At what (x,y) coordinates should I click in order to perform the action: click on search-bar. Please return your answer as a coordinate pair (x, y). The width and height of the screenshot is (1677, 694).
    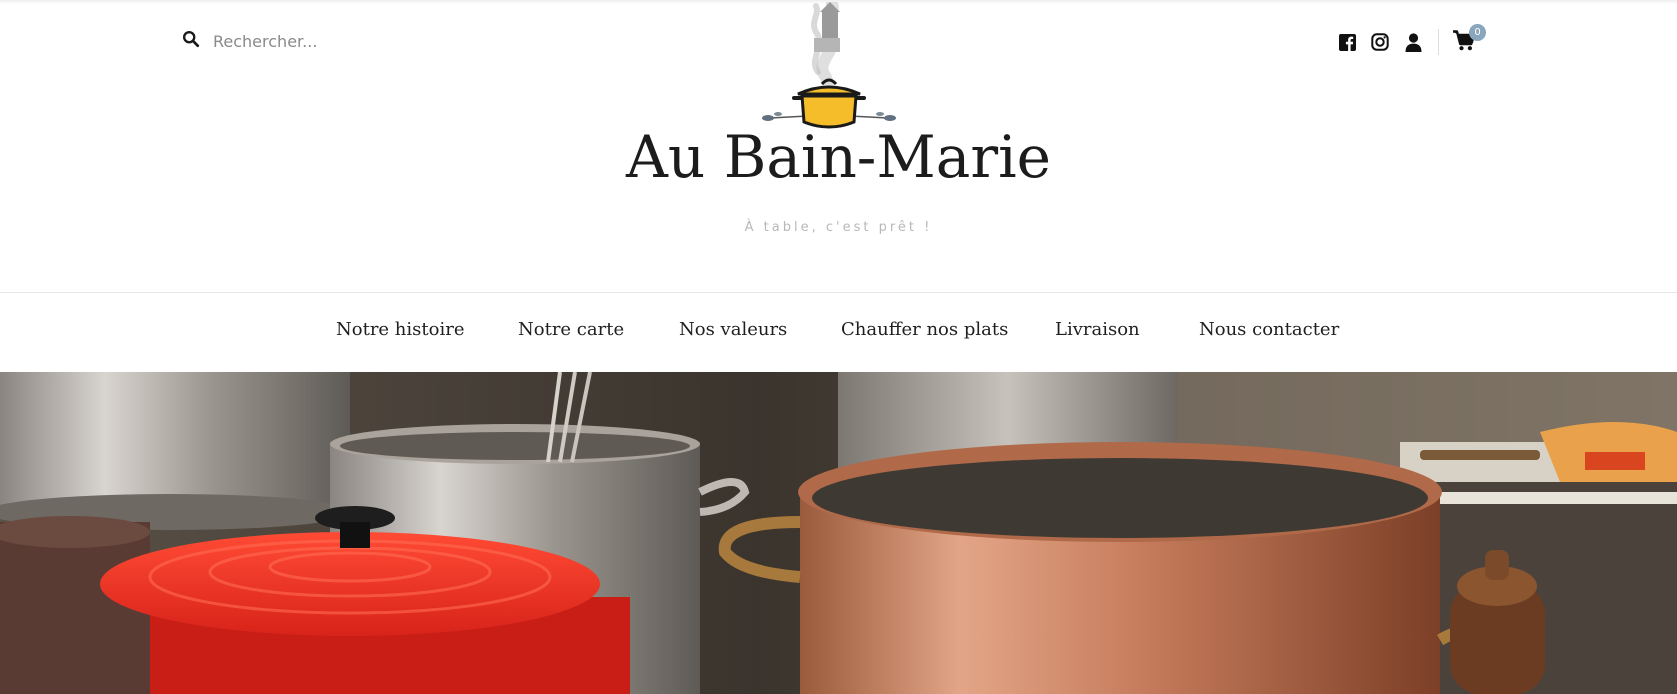
    Looking at the image, I should click on (308, 41).